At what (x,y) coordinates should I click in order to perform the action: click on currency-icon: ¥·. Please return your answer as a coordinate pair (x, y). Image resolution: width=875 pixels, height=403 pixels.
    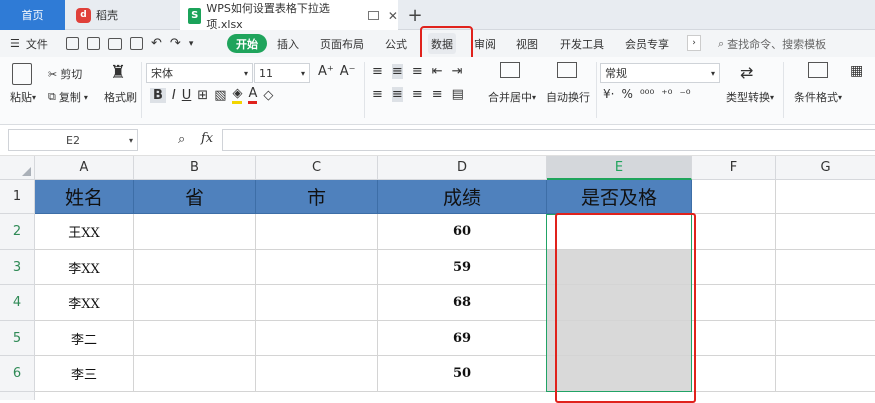
    Looking at the image, I should click on (608, 94).